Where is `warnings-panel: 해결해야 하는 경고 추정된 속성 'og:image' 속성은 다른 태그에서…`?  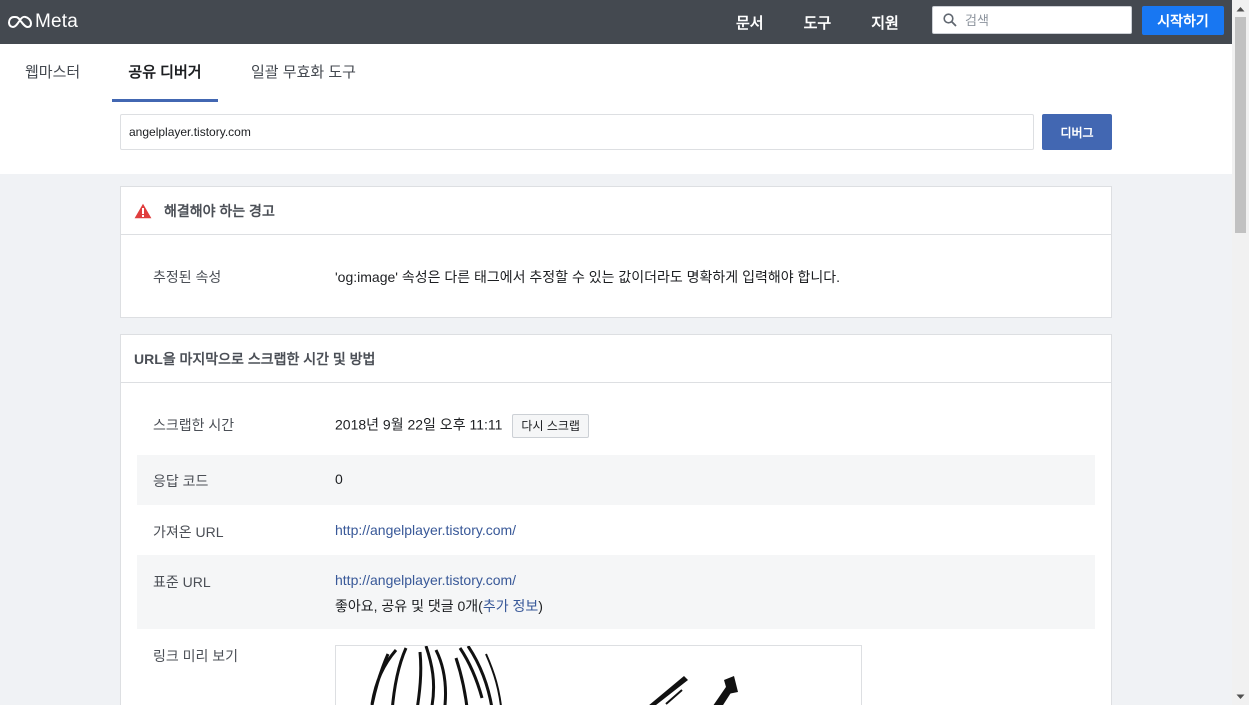
warnings-panel: 해결해야 하는 경고 추정된 속성 'og:image' 속성은 다른 태그에서… is located at coordinates (616, 252).